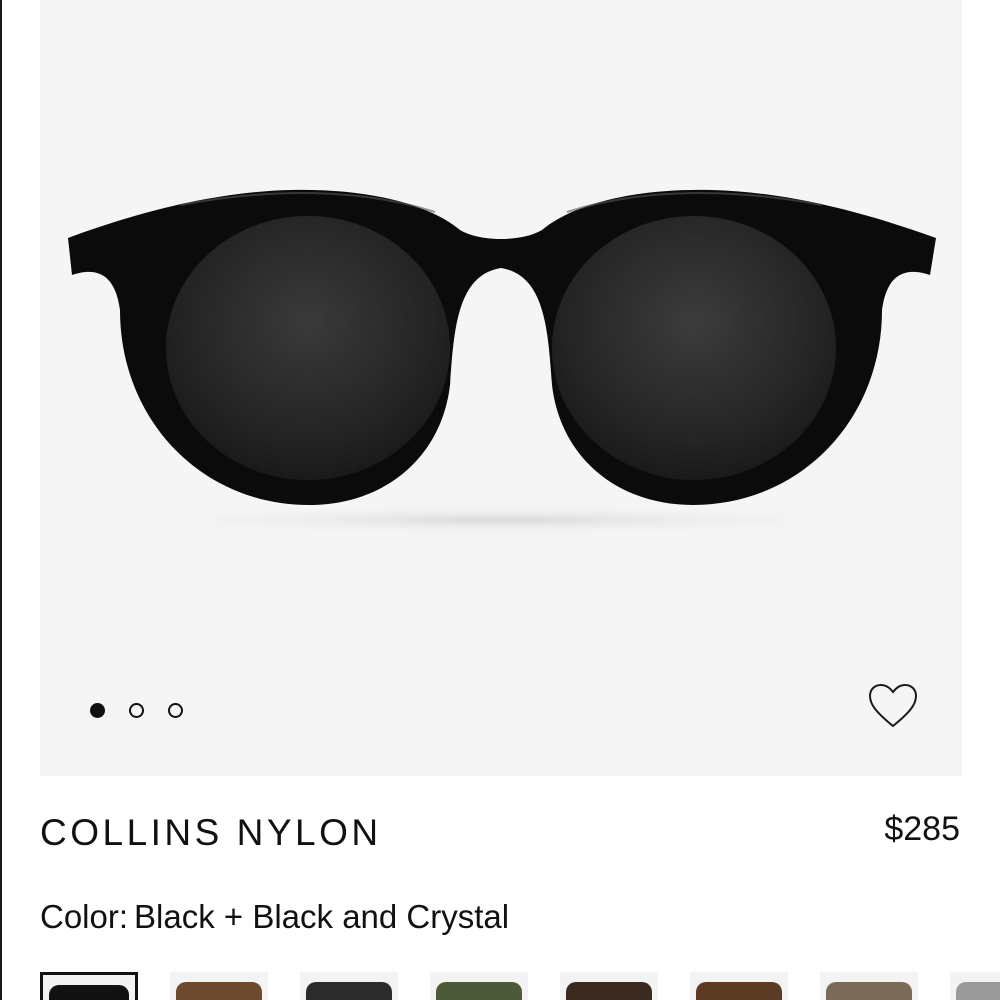  Describe the element at coordinates (893, 706) in the screenshot. I see `heart-outline-icon` at that location.